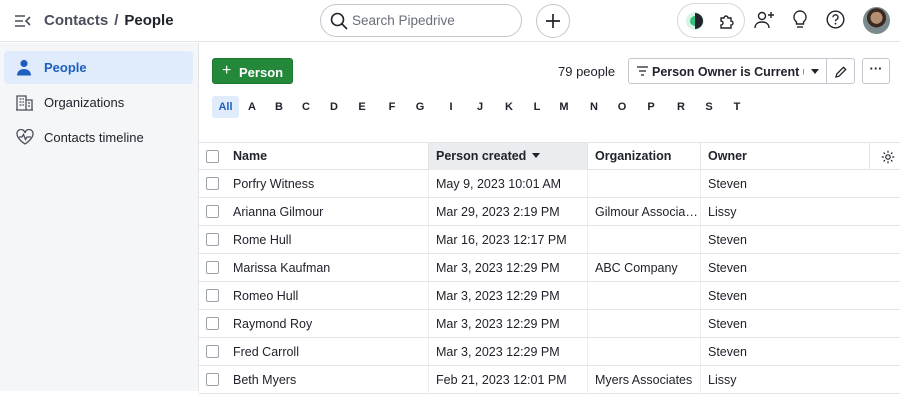 This screenshot has height=394, width=900. What do you see at coordinates (24, 67) in the screenshot?
I see `person-icon` at bounding box center [24, 67].